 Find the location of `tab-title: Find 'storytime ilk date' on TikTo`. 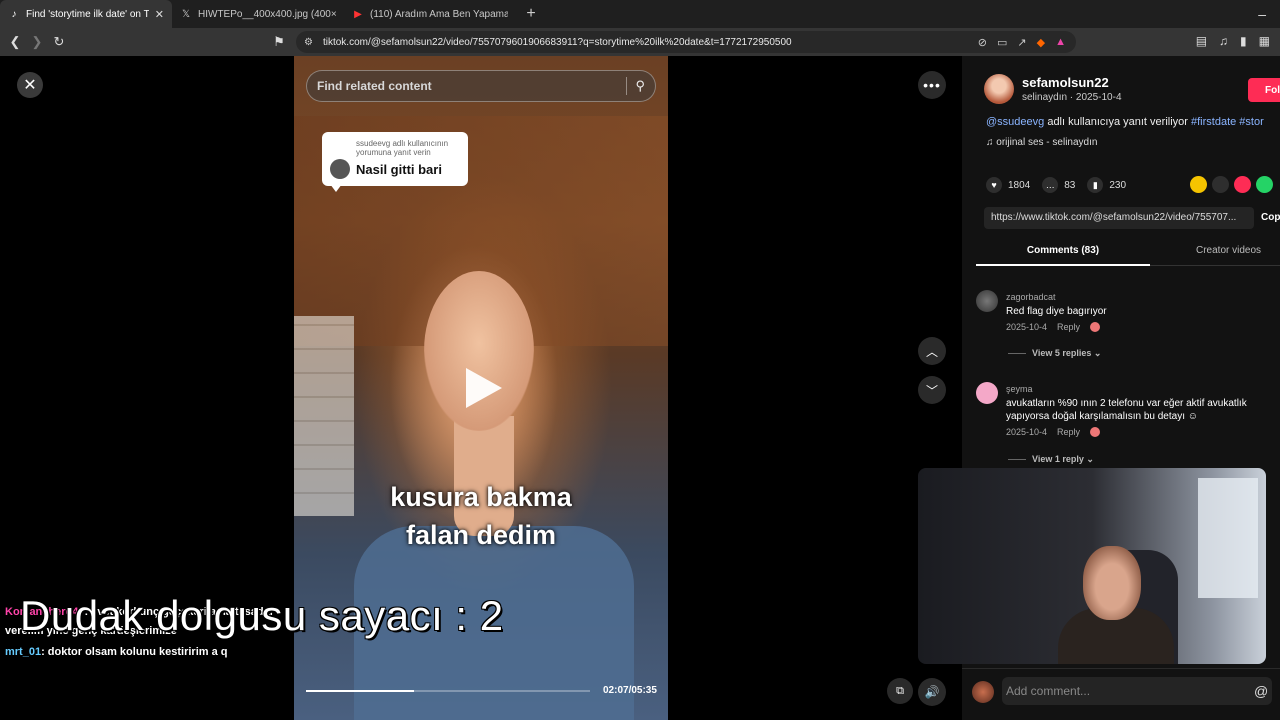

tab-title: Find 'storytime ilk date' on TikTo is located at coordinates (87, 14).